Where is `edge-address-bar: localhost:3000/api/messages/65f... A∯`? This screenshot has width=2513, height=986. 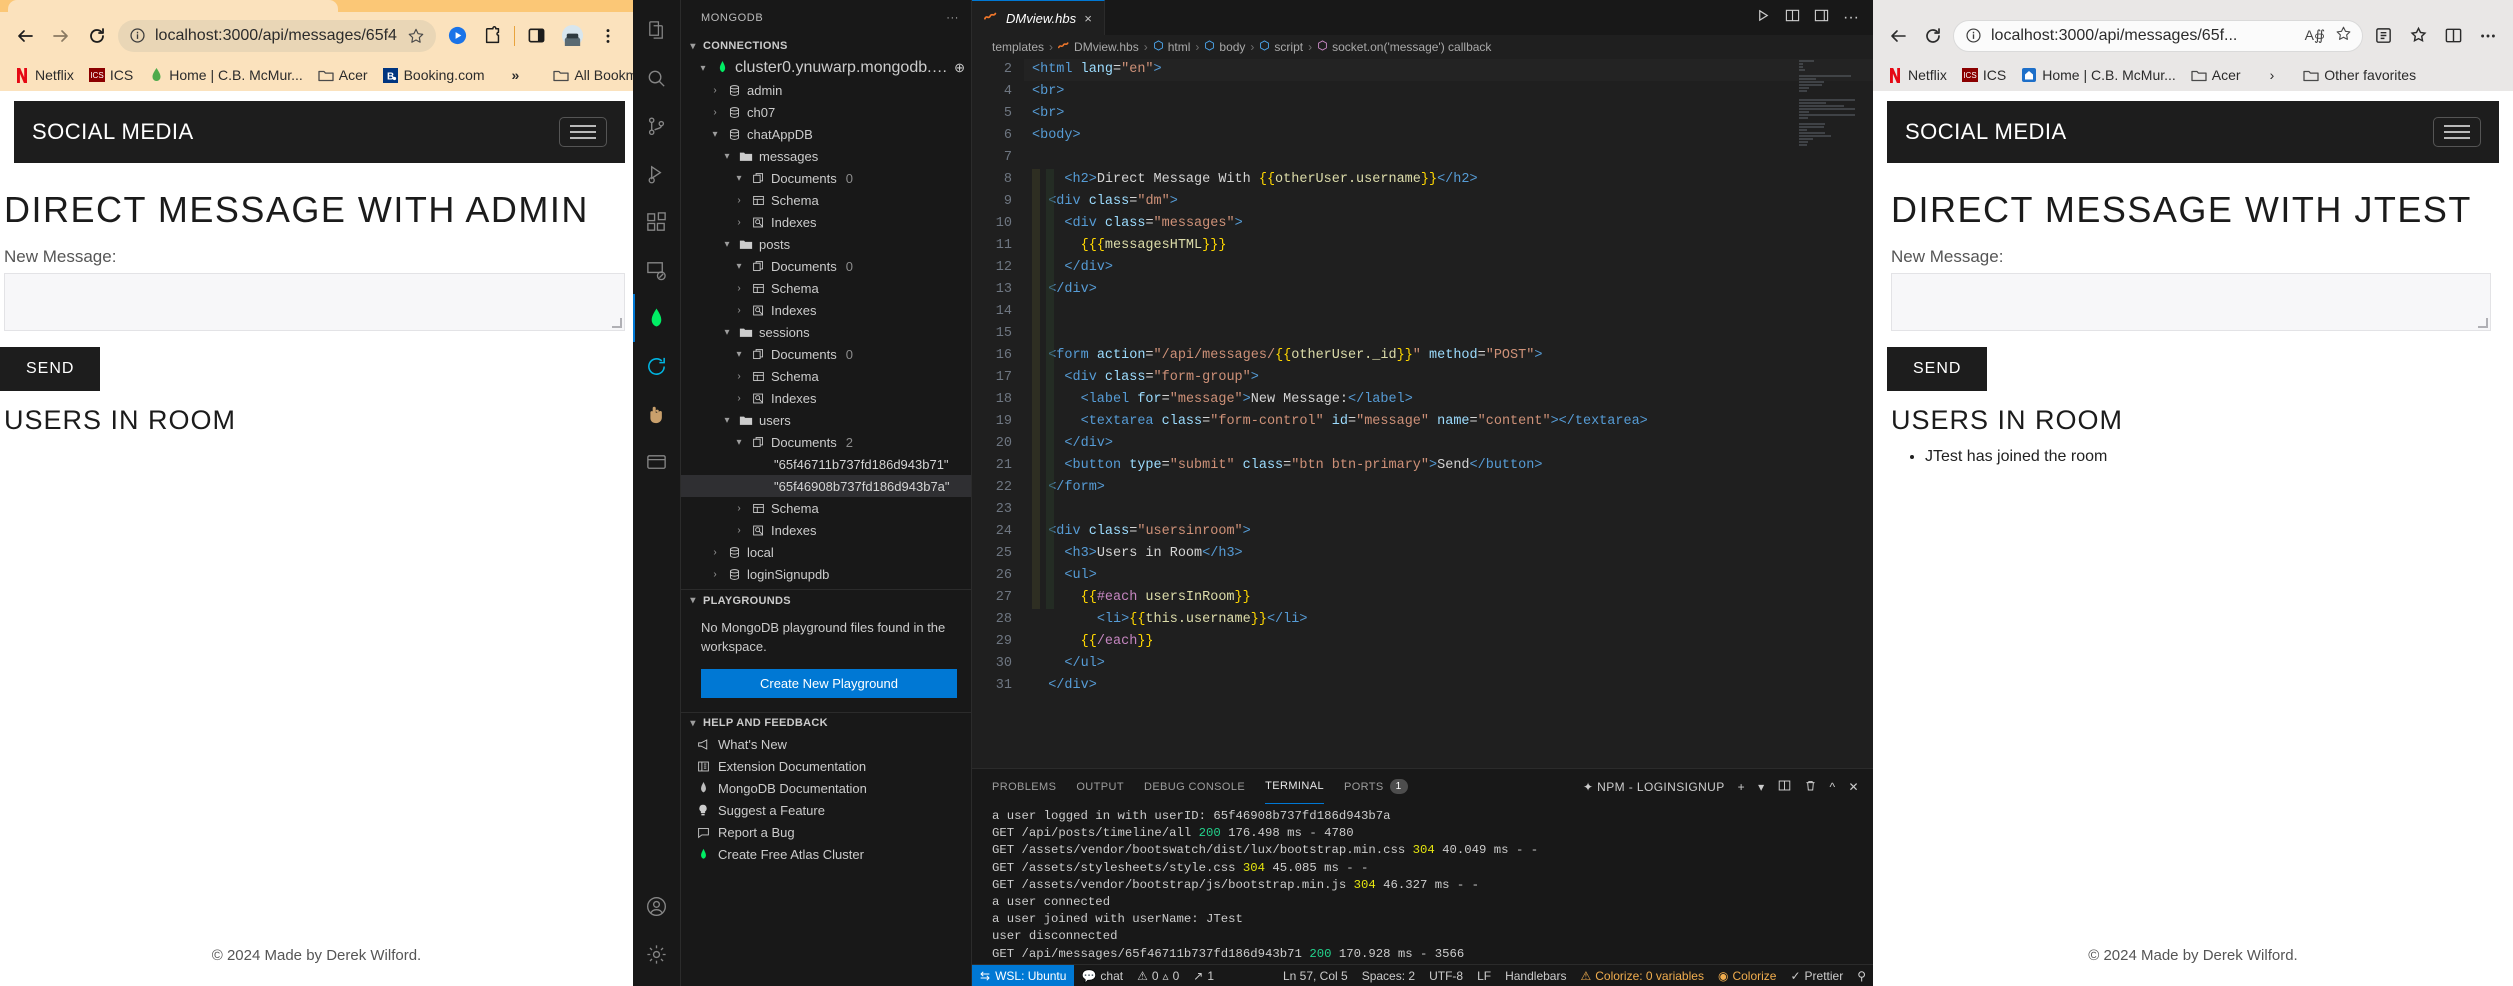 edge-address-bar: localhost:3000/api/messages/65f... A∯ is located at coordinates (2158, 35).